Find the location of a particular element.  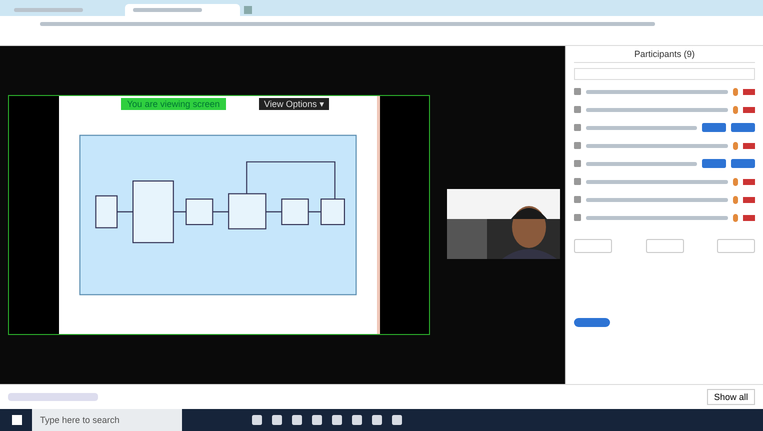

share-banner: You are viewing screen is located at coordinates (173, 104).